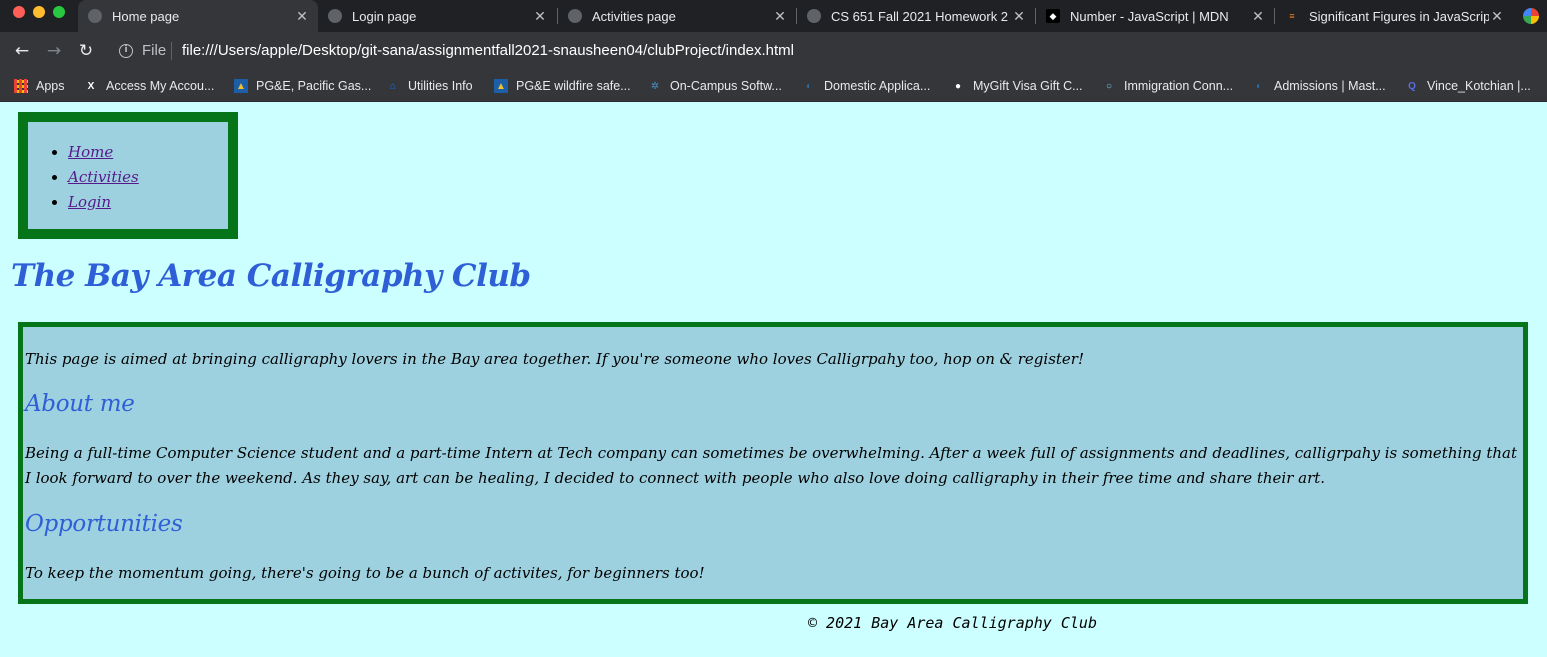 The width and height of the screenshot is (1547, 657). Describe the element at coordinates (958, 86) in the screenshot. I see `globe-icon: ●` at that location.